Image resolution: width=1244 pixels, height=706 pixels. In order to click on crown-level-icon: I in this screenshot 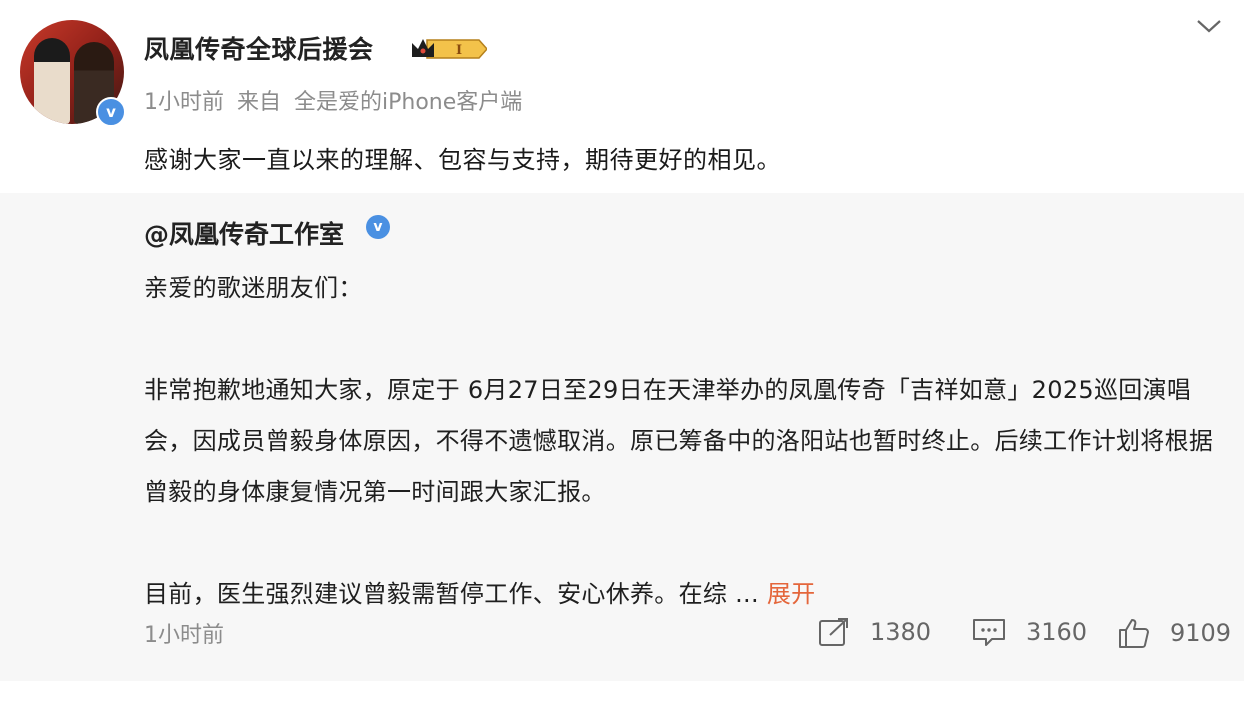, I will do `click(448, 49)`.